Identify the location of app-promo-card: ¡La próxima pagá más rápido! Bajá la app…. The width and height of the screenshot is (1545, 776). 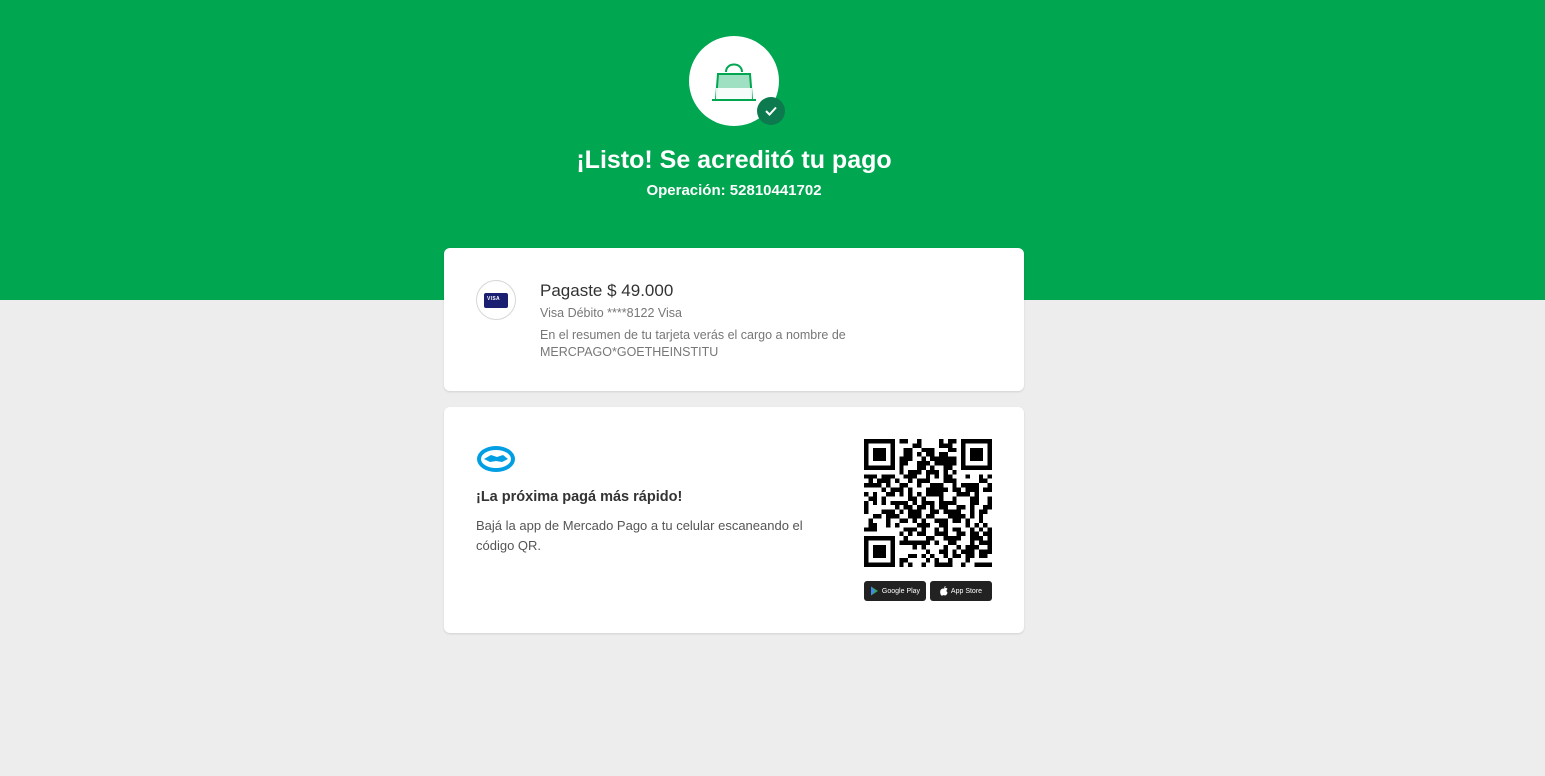
(734, 520).